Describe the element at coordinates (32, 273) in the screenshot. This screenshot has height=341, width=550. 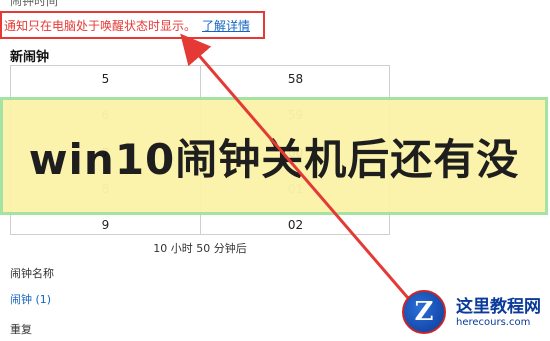
I see `alarm-name-label: 闹钟名称` at that location.